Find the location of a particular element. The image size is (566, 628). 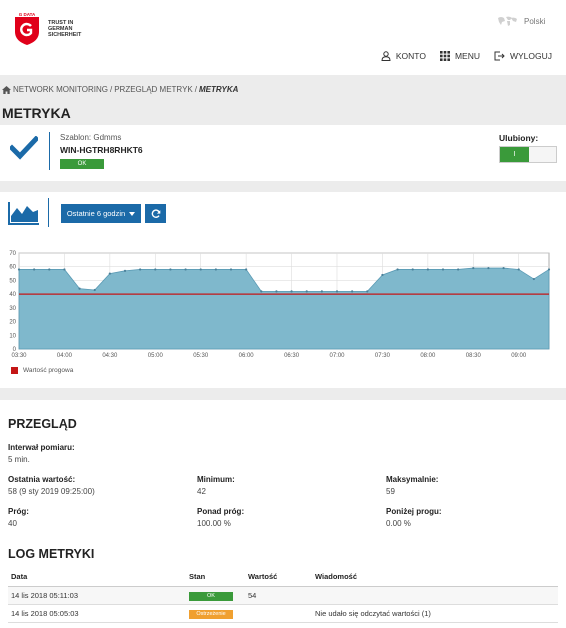

last-value: 58 (9 sty 2019 09:25:00) is located at coordinates (51, 491).